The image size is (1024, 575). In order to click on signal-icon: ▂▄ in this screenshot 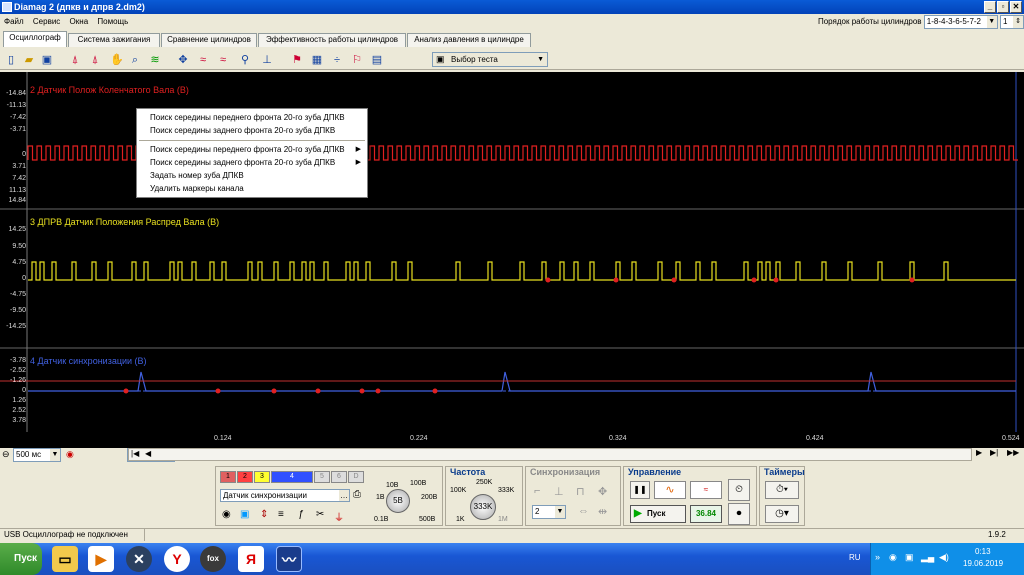, I will do `click(927, 557)`.